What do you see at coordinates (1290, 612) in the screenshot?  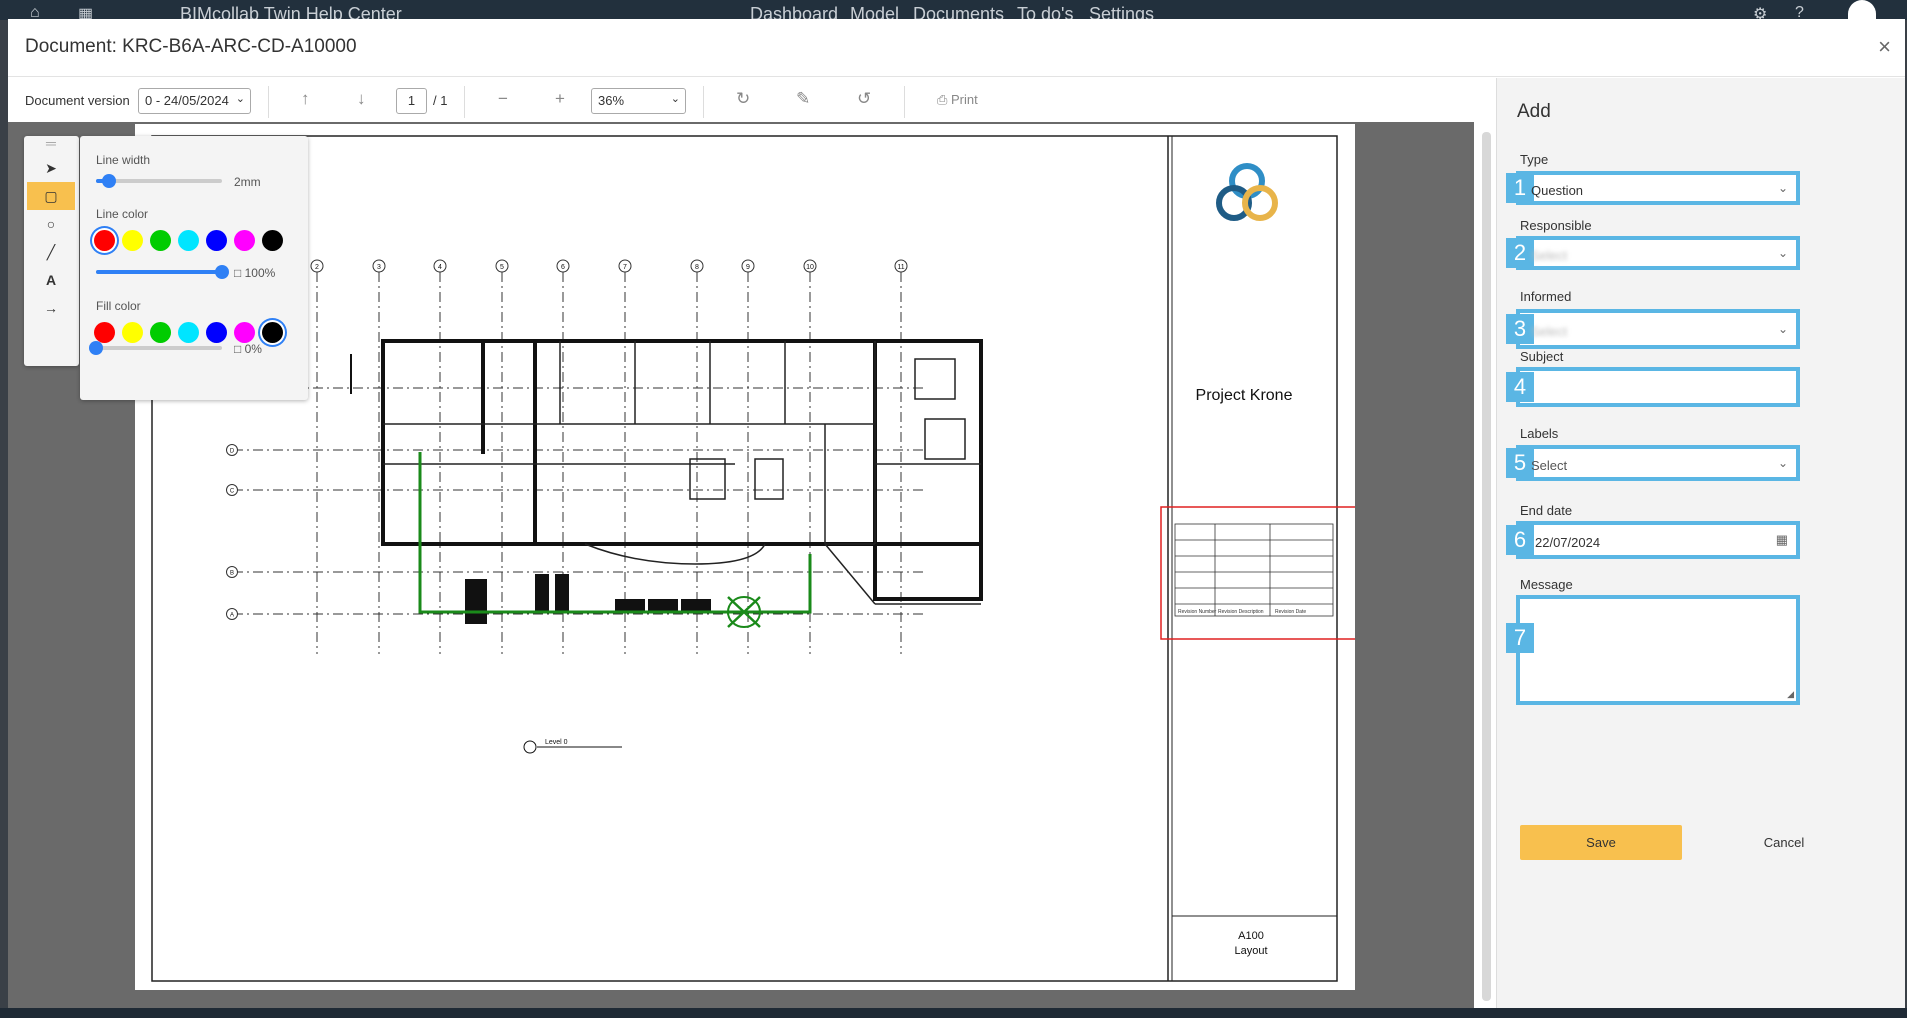 I see `revision-col-date: Revision Date` at bounding box center [1290, 612].